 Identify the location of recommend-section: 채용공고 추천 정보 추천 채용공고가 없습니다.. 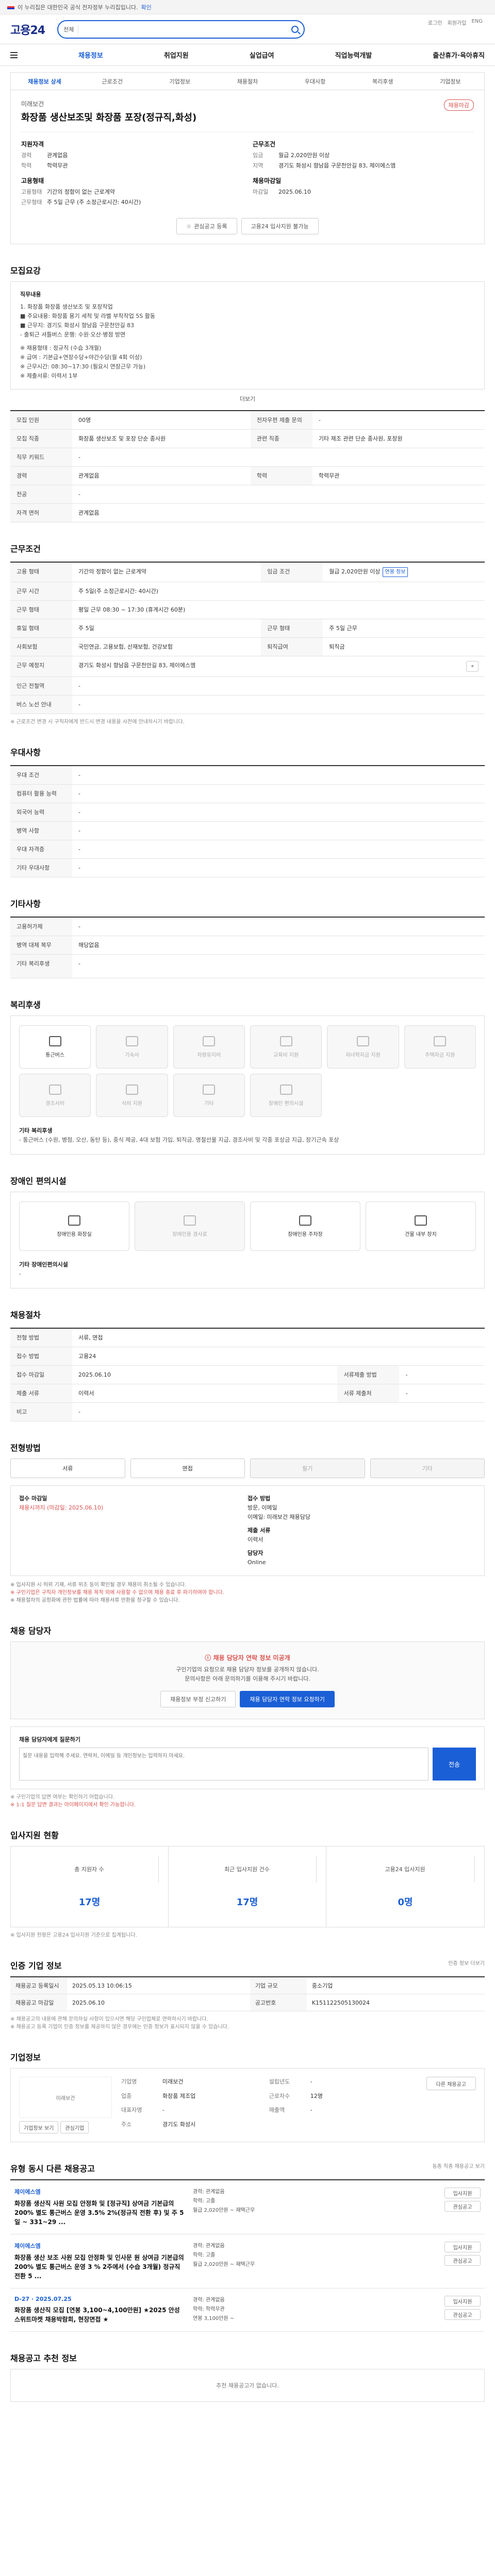
(247, 2376).